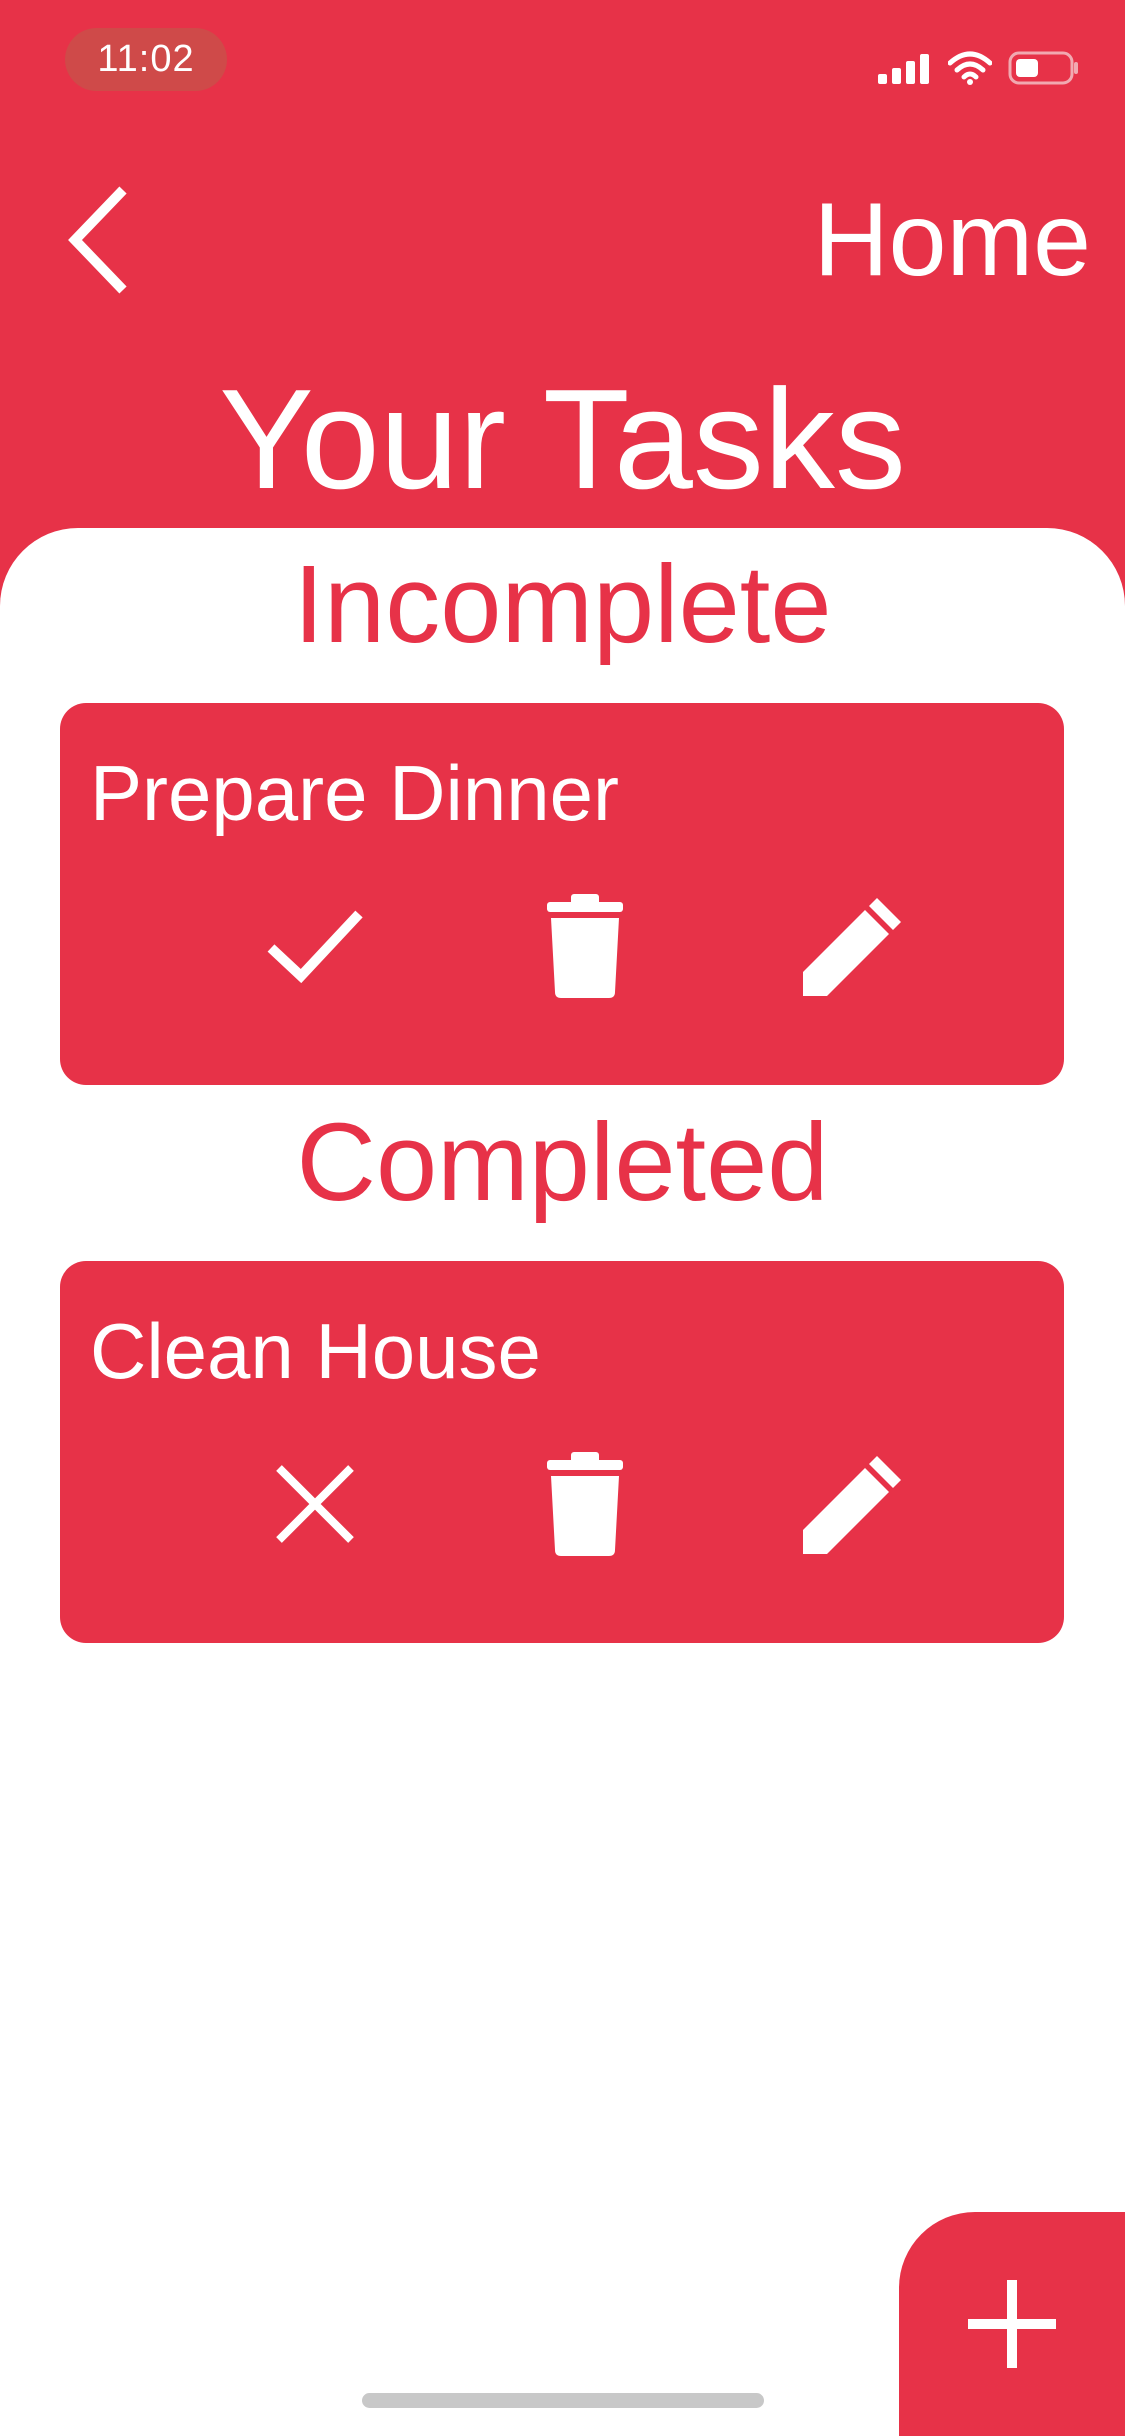 This screenshot has width=1125, height=2436. What do you see at coordinates (562, 1162) in the screenshot?
I see `completed-heading: Completed` at bounding box center [562, 1162].